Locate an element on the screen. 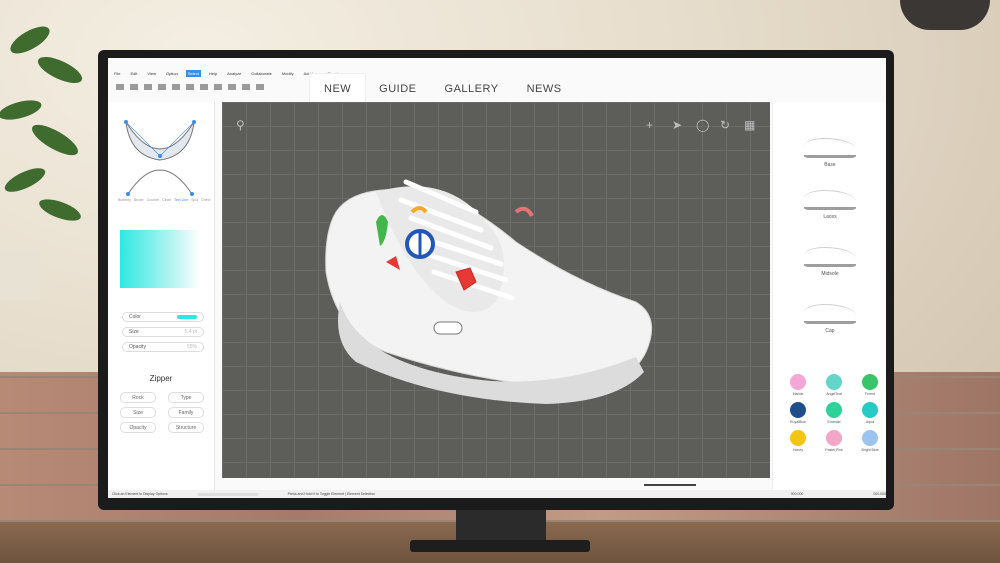 This screenshot has width=1000, height=563. option-pills: Rock Type Size Family Opacity Structure is located at coordinates (162, 412).